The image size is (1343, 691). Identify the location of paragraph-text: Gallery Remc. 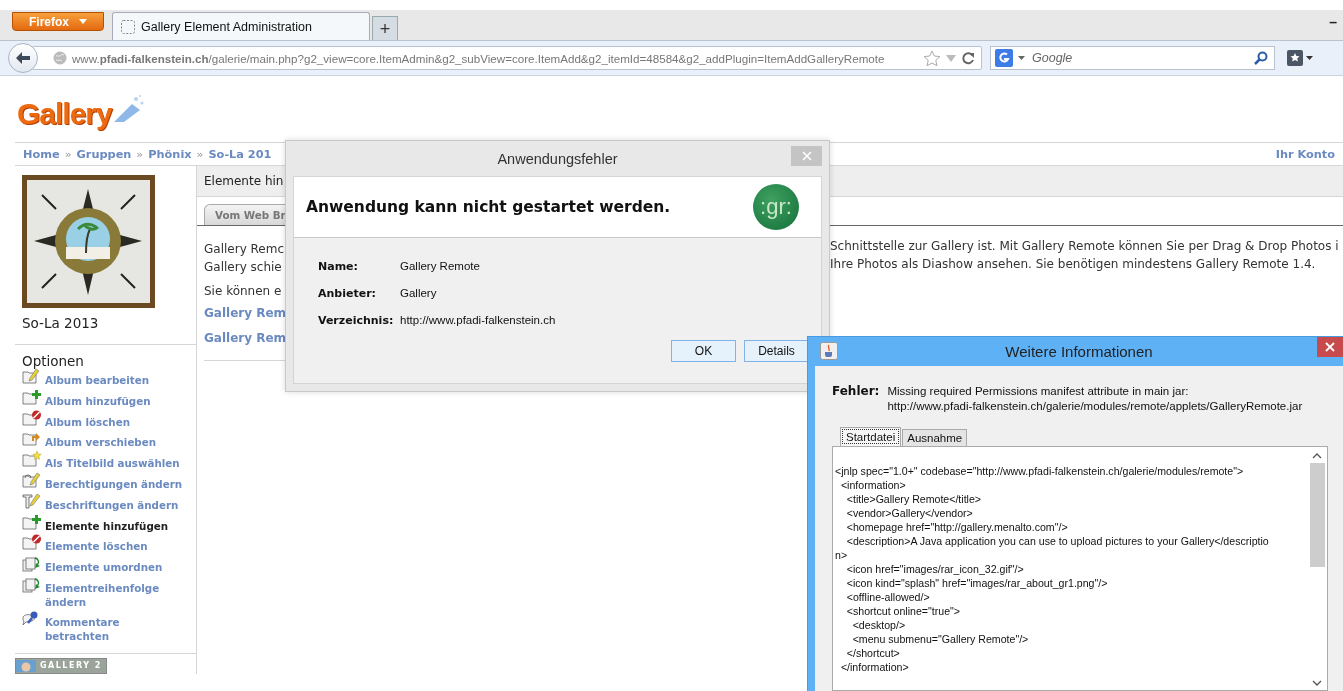
(245, 249).